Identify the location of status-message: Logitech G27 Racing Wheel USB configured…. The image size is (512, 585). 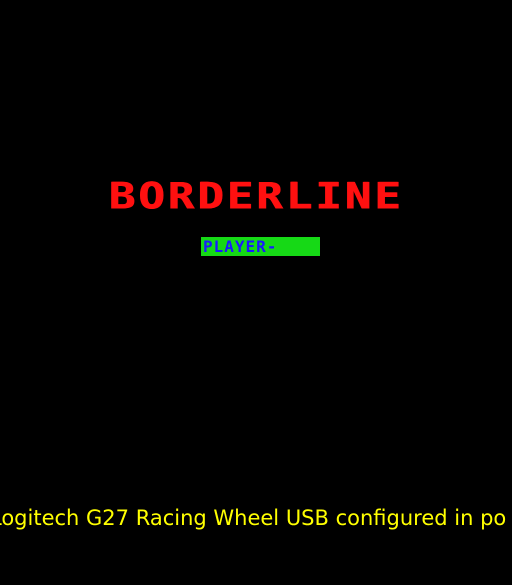
(253, 518).